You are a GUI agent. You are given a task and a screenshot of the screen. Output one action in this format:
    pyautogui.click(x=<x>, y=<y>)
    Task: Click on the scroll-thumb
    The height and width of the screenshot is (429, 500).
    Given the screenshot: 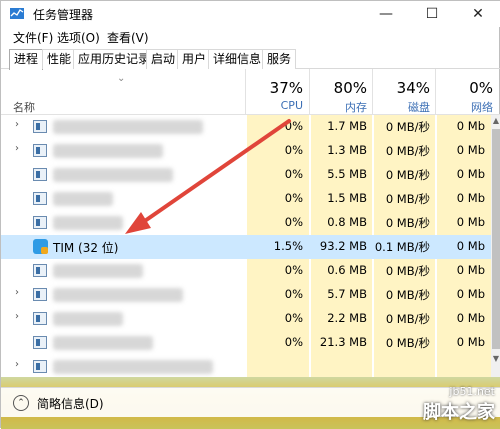 What is the action you would take?
    pyautogui.click(x=496, y=239)
    